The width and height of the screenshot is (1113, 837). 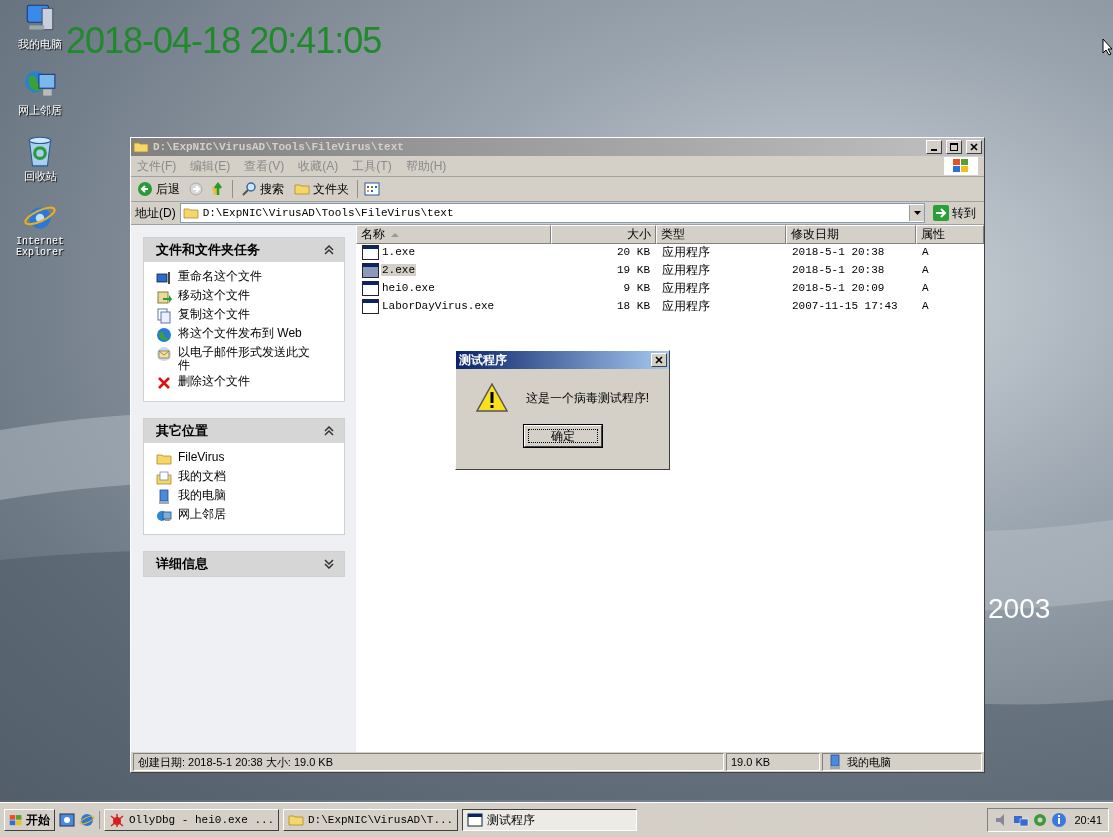 I want to click on cursor-icon, so click(x=1107, y=47).